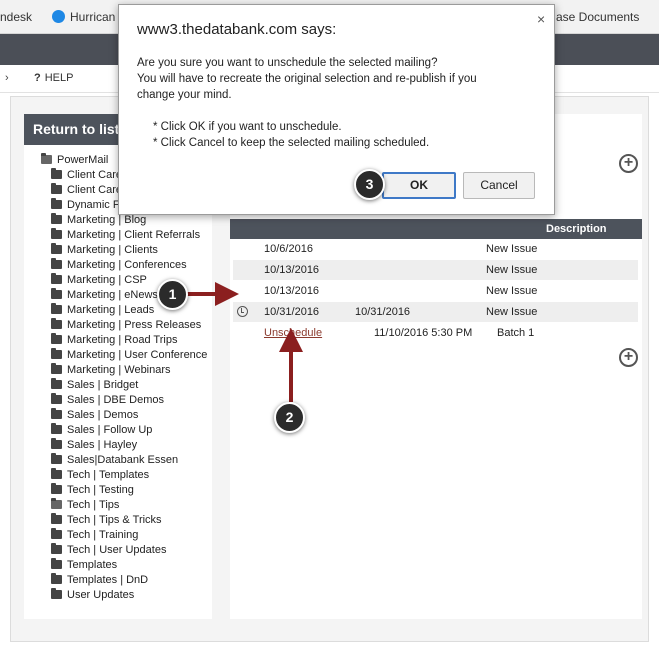  What do you see at coordinates (237, 29) in the screenshot?
I see `dialog-title: www3.thedatabank.com says:` at bounding box center [237, 29].